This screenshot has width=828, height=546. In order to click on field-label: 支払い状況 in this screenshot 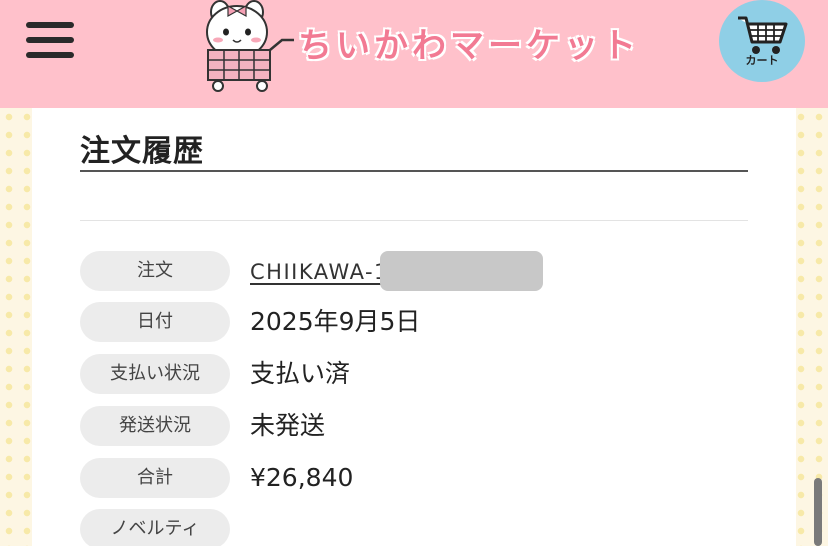, I will do `click(155, 374)`.